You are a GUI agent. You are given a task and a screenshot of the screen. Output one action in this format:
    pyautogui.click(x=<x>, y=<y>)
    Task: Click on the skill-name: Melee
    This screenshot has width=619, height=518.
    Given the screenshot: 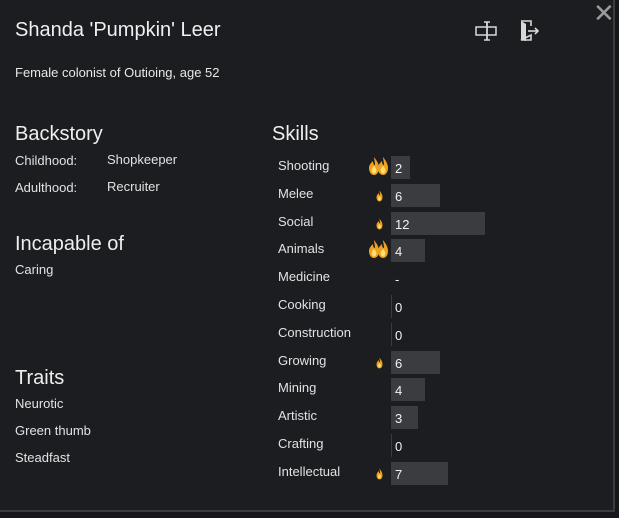 What is the action you would take?
    pyautogui.click(x=296, y=193)
    